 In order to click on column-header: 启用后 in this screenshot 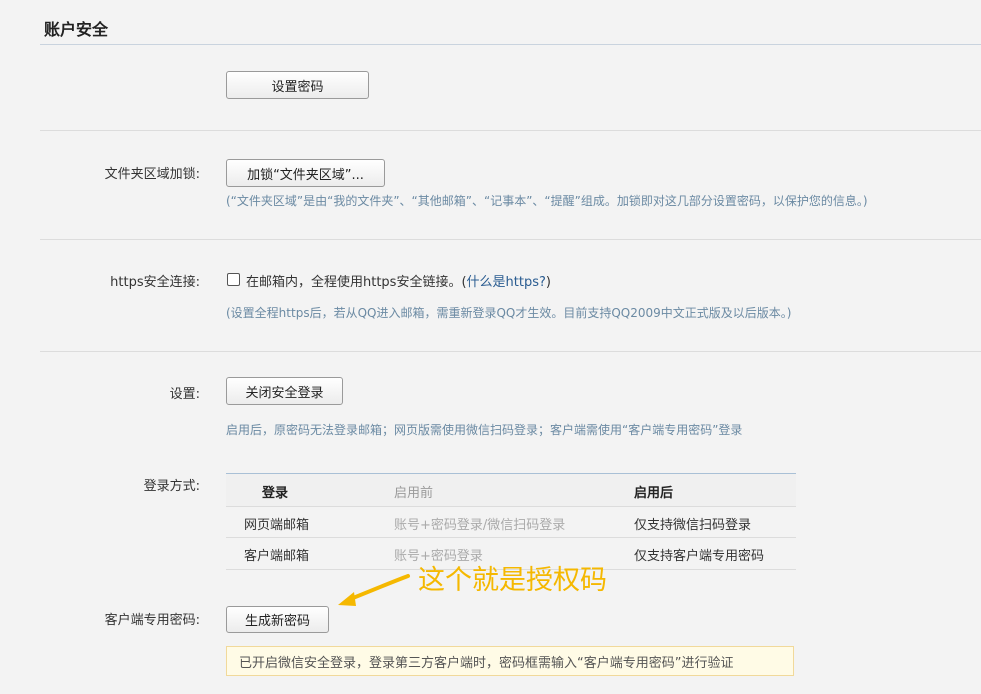, I will do `click(654, 493)`.